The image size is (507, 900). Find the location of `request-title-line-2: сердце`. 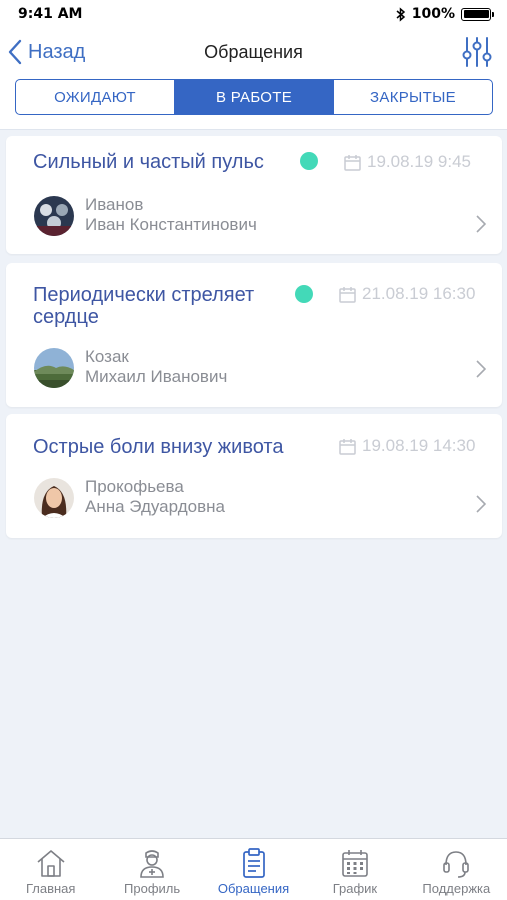

request-title-line-2: сердце is located at coordinates (66, 317).